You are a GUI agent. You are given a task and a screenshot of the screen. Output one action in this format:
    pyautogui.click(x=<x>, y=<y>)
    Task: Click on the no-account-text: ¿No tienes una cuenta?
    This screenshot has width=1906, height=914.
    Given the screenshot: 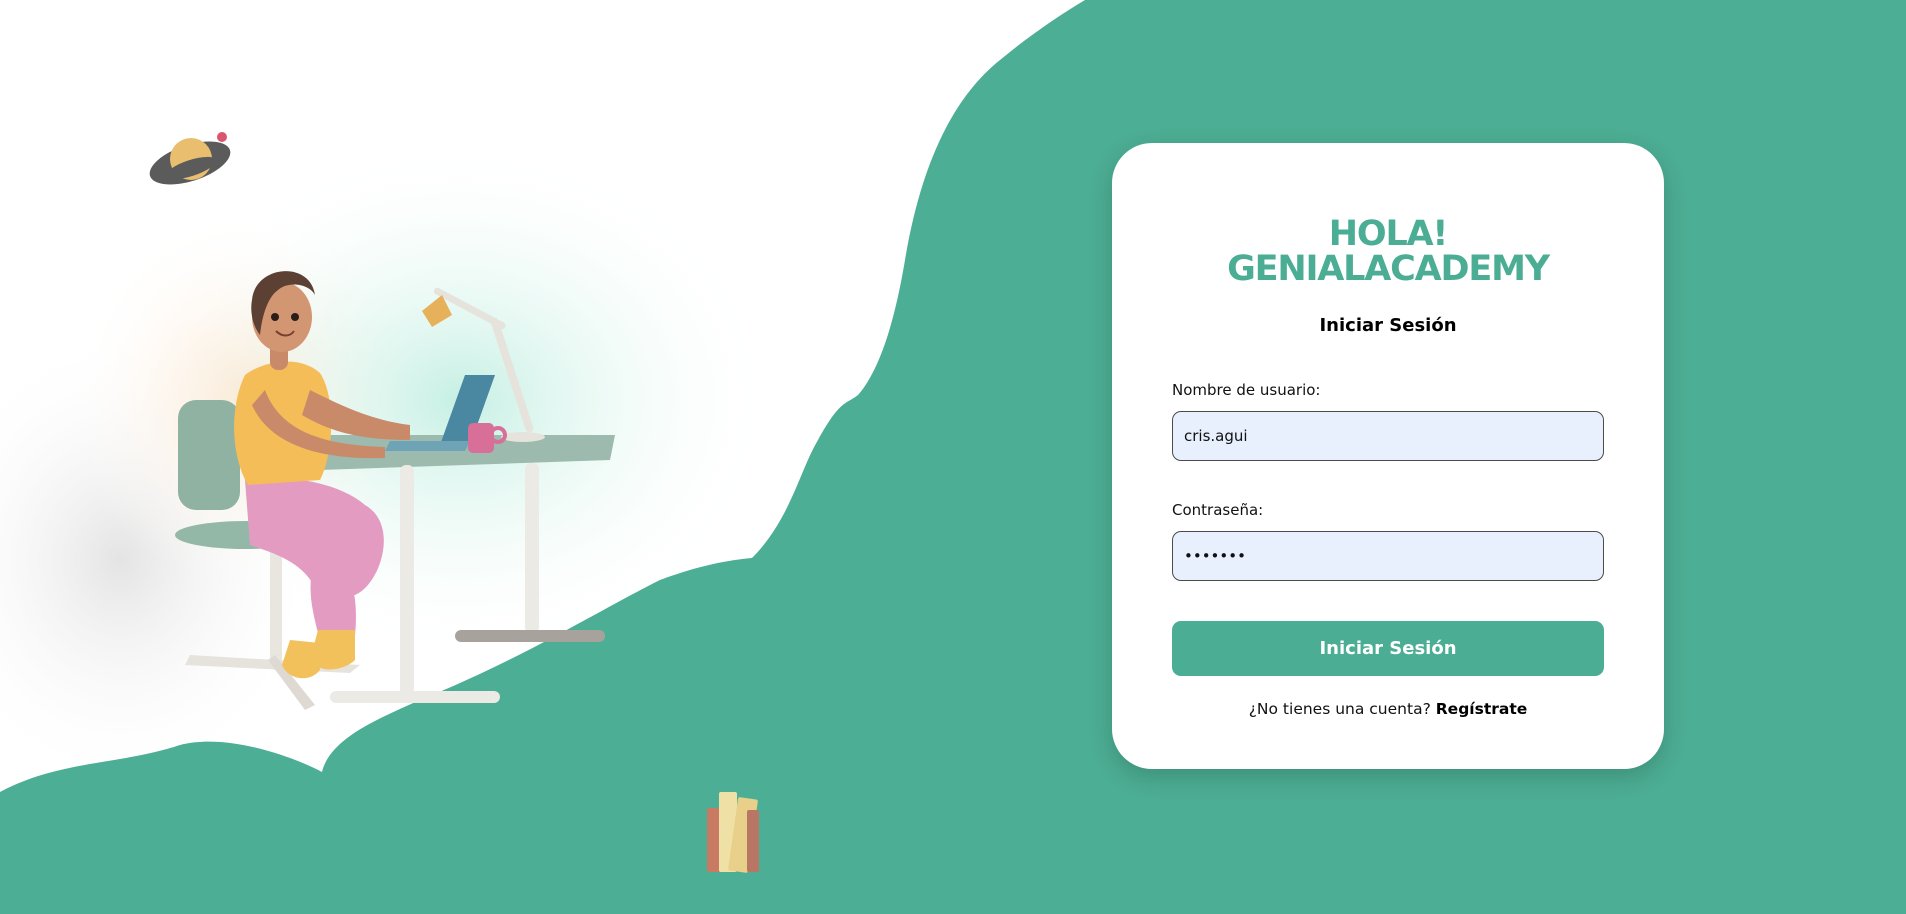 What is the action you would take?
    pyautogui.click(x=1339, y=708)
    